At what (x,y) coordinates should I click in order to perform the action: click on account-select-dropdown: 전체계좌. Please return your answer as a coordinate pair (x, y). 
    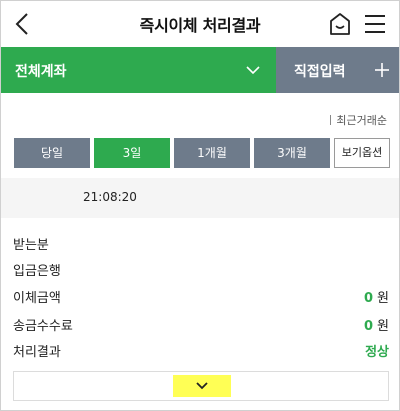
    Looking at the image, I should click on (138, 70).